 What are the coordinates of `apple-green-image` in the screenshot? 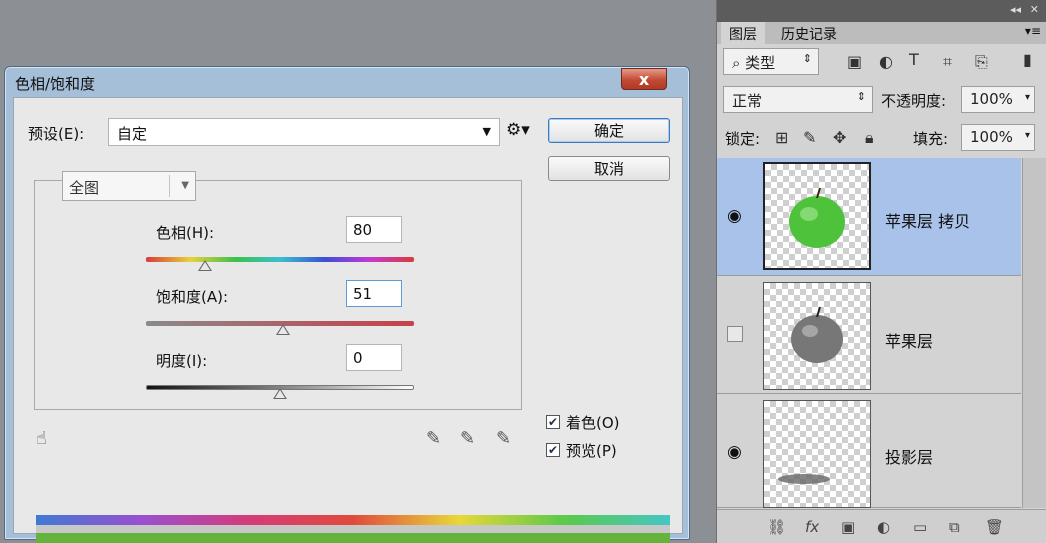 It's located at (817, 217).